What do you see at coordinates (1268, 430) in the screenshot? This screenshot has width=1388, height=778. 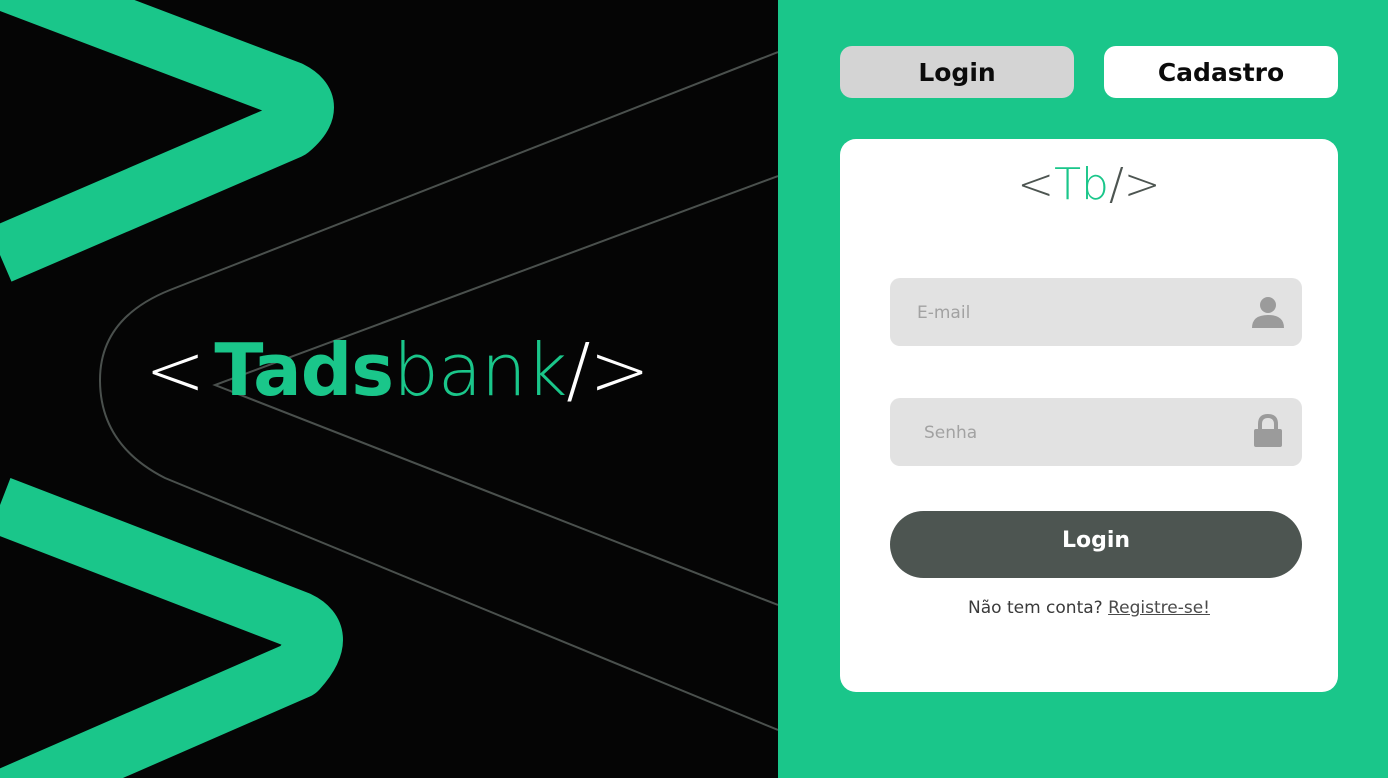 I see `lock-icon` at bounding box center [1268, 430].